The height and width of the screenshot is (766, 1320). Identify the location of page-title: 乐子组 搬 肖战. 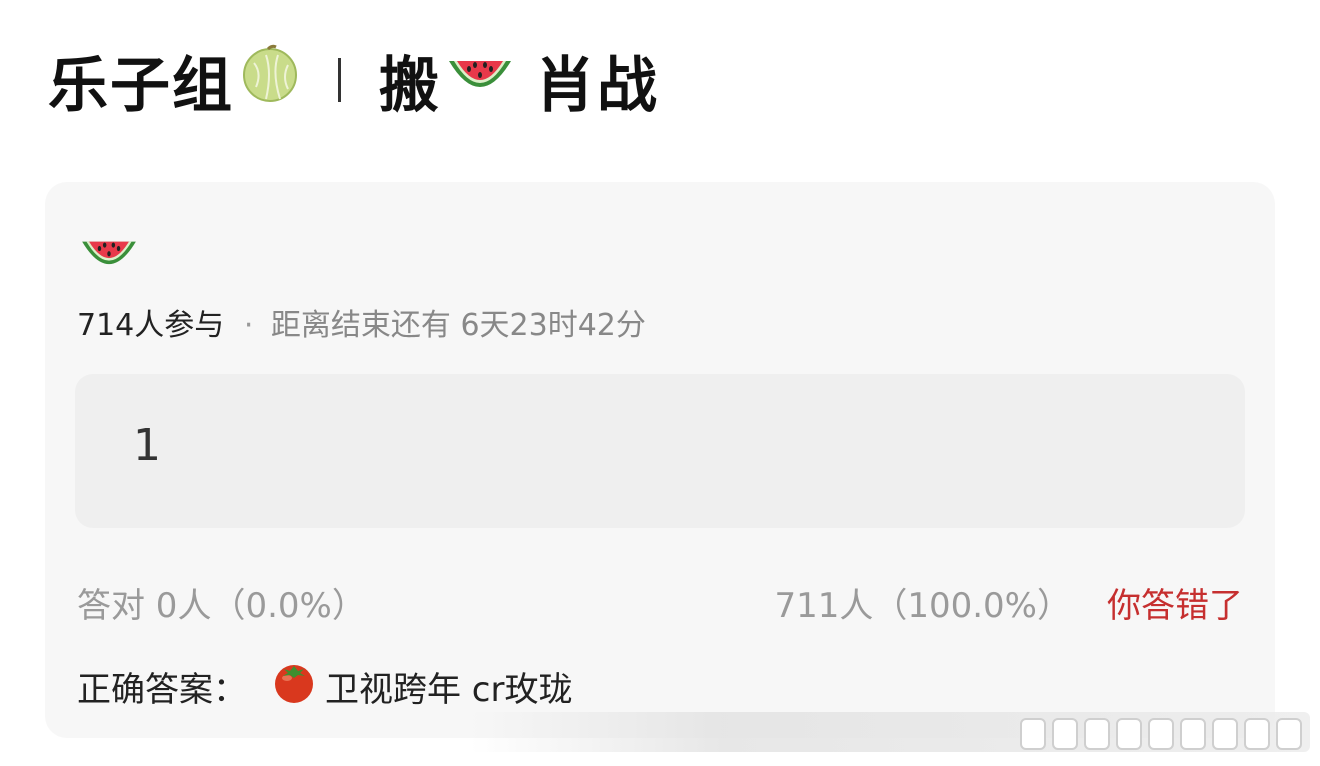
(353, 80).